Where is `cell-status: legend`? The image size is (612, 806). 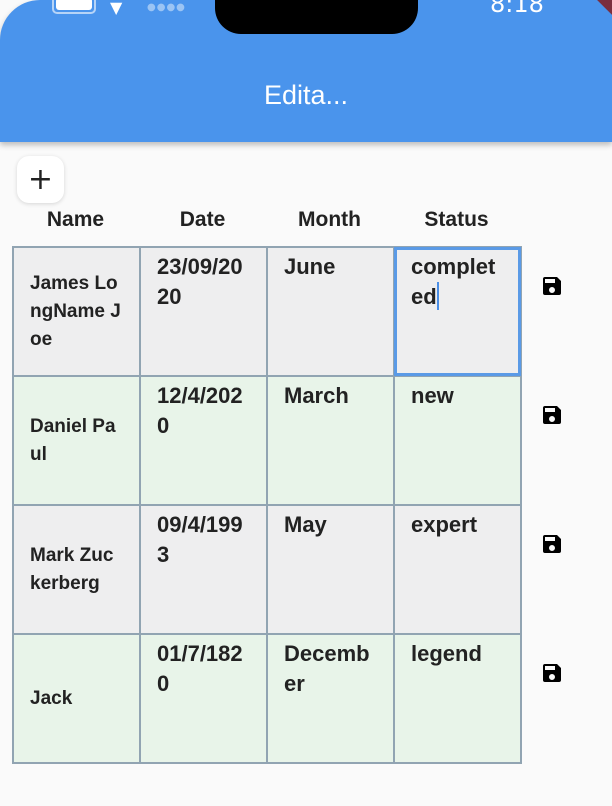
cell-status: legend is located at coordinates (457, 698).